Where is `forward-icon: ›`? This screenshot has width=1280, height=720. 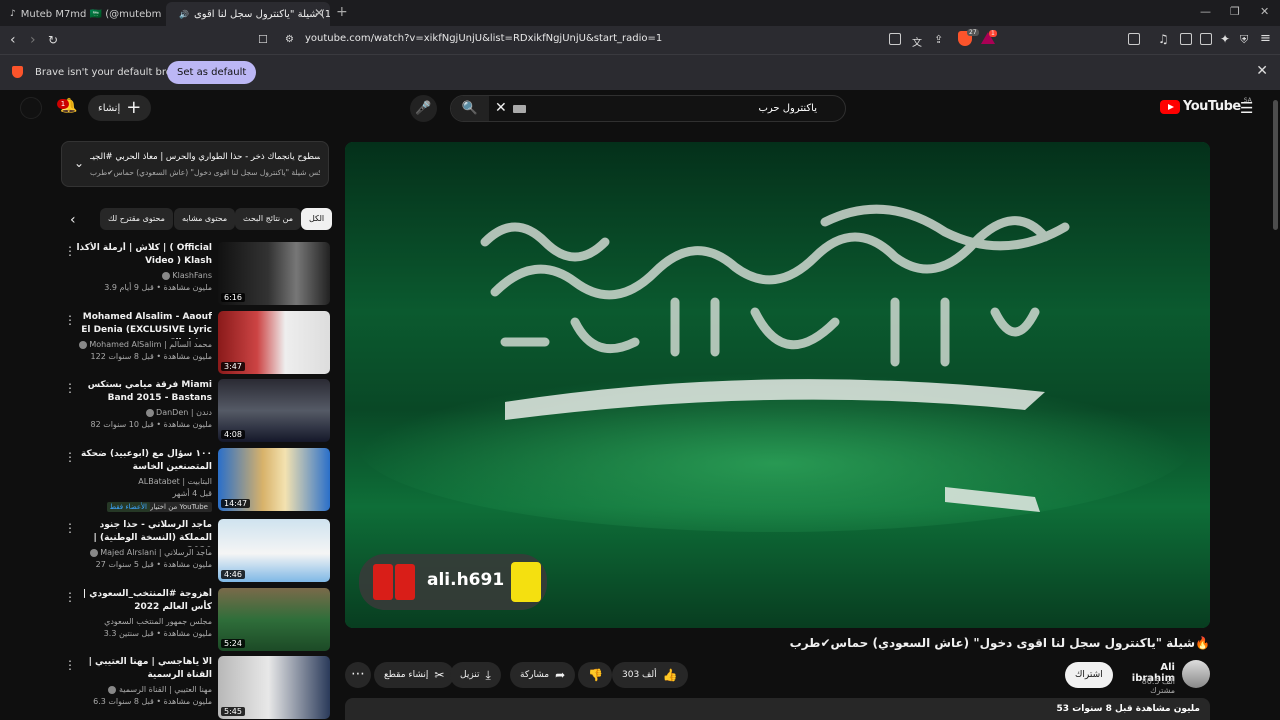
forward-icon: › is located at coordinates (33, 40).